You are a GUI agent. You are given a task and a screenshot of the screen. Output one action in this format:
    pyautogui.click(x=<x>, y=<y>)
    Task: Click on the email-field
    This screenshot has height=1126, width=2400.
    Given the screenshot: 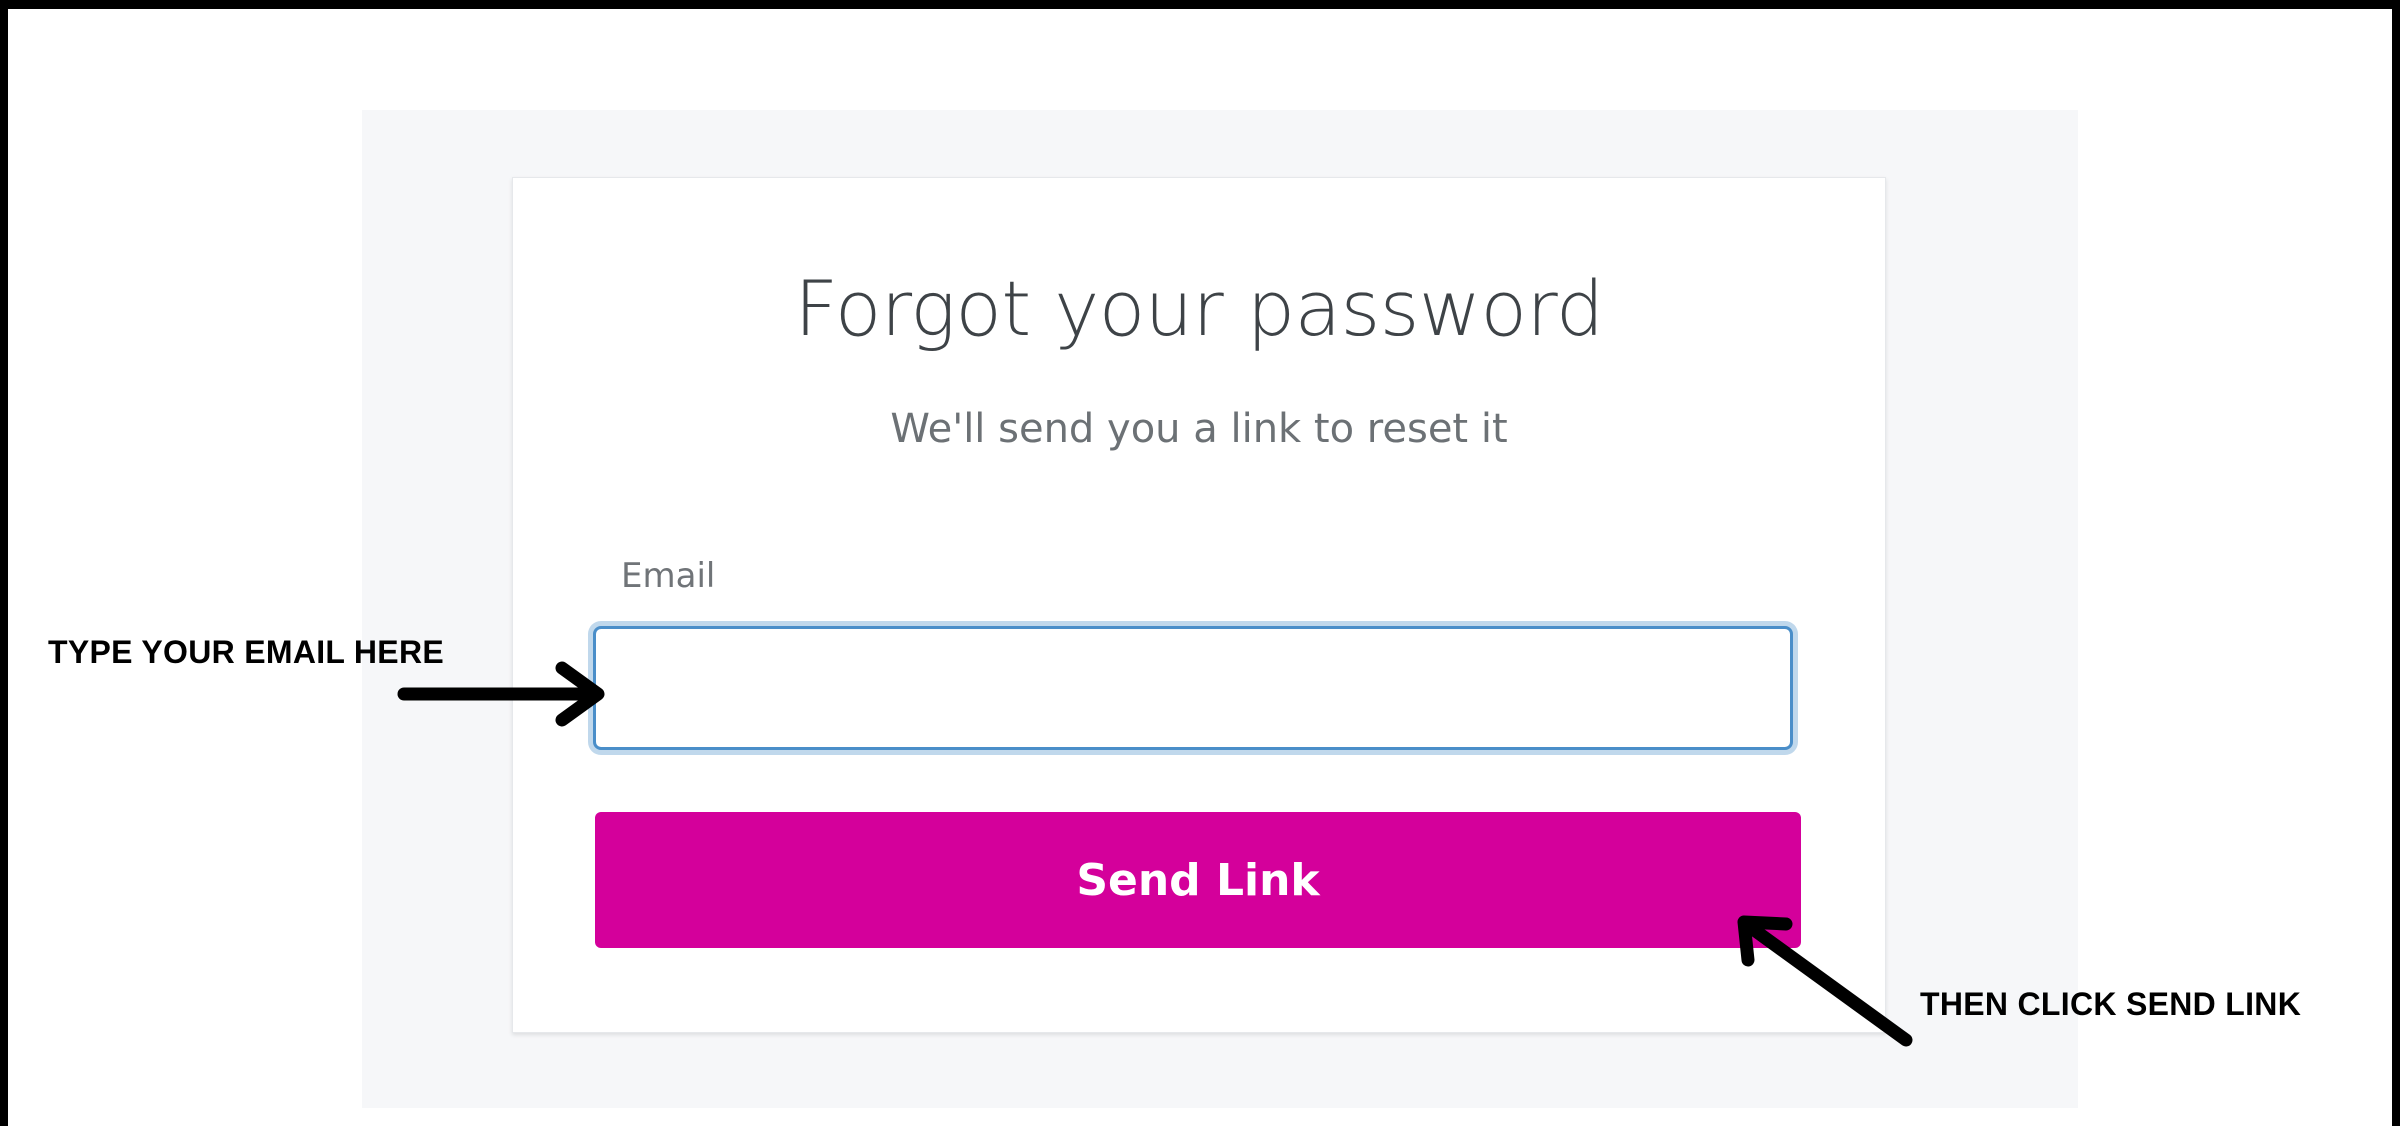 What is the action you would take?
    pyautogui.click(x=1193, y=688)
    